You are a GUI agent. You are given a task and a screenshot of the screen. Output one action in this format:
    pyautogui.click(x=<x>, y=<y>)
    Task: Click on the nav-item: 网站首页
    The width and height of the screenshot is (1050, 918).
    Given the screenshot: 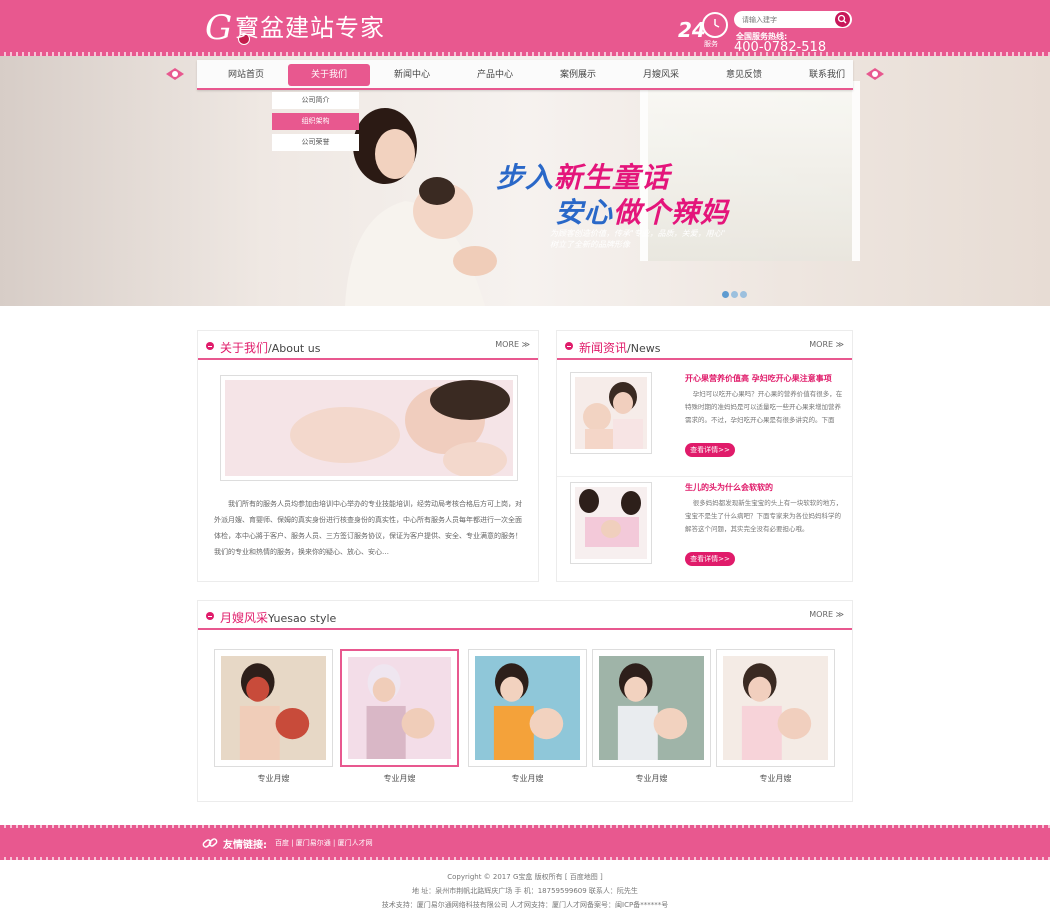 What is the action you would take?
    pyautogui.click(x=246, y=75)
    